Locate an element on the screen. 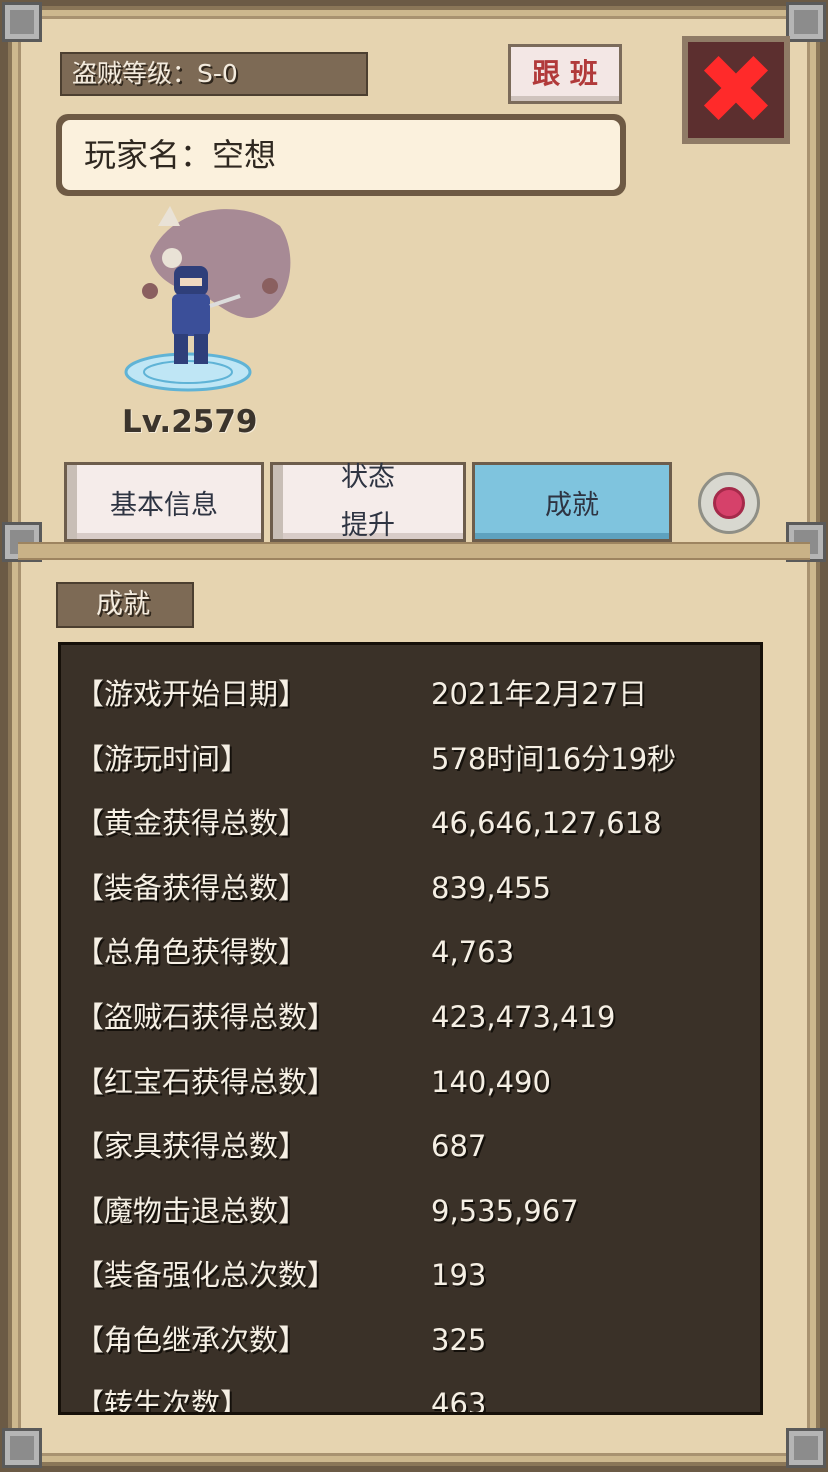 The width and height of the screenshot is (828, 1472). achievement-value: 2021年2月27日 is located at coordinates (539, 694).